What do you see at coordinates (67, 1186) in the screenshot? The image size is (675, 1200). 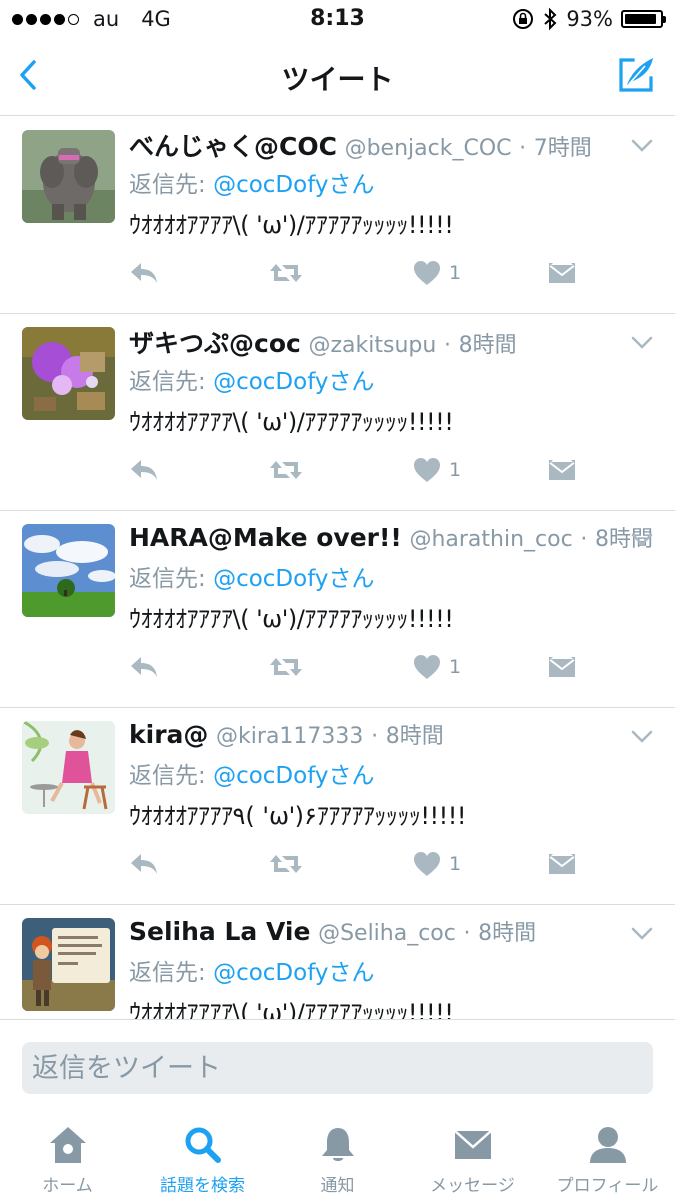 I see `tab-label: ホーム` at bounding box center [67, 1186].